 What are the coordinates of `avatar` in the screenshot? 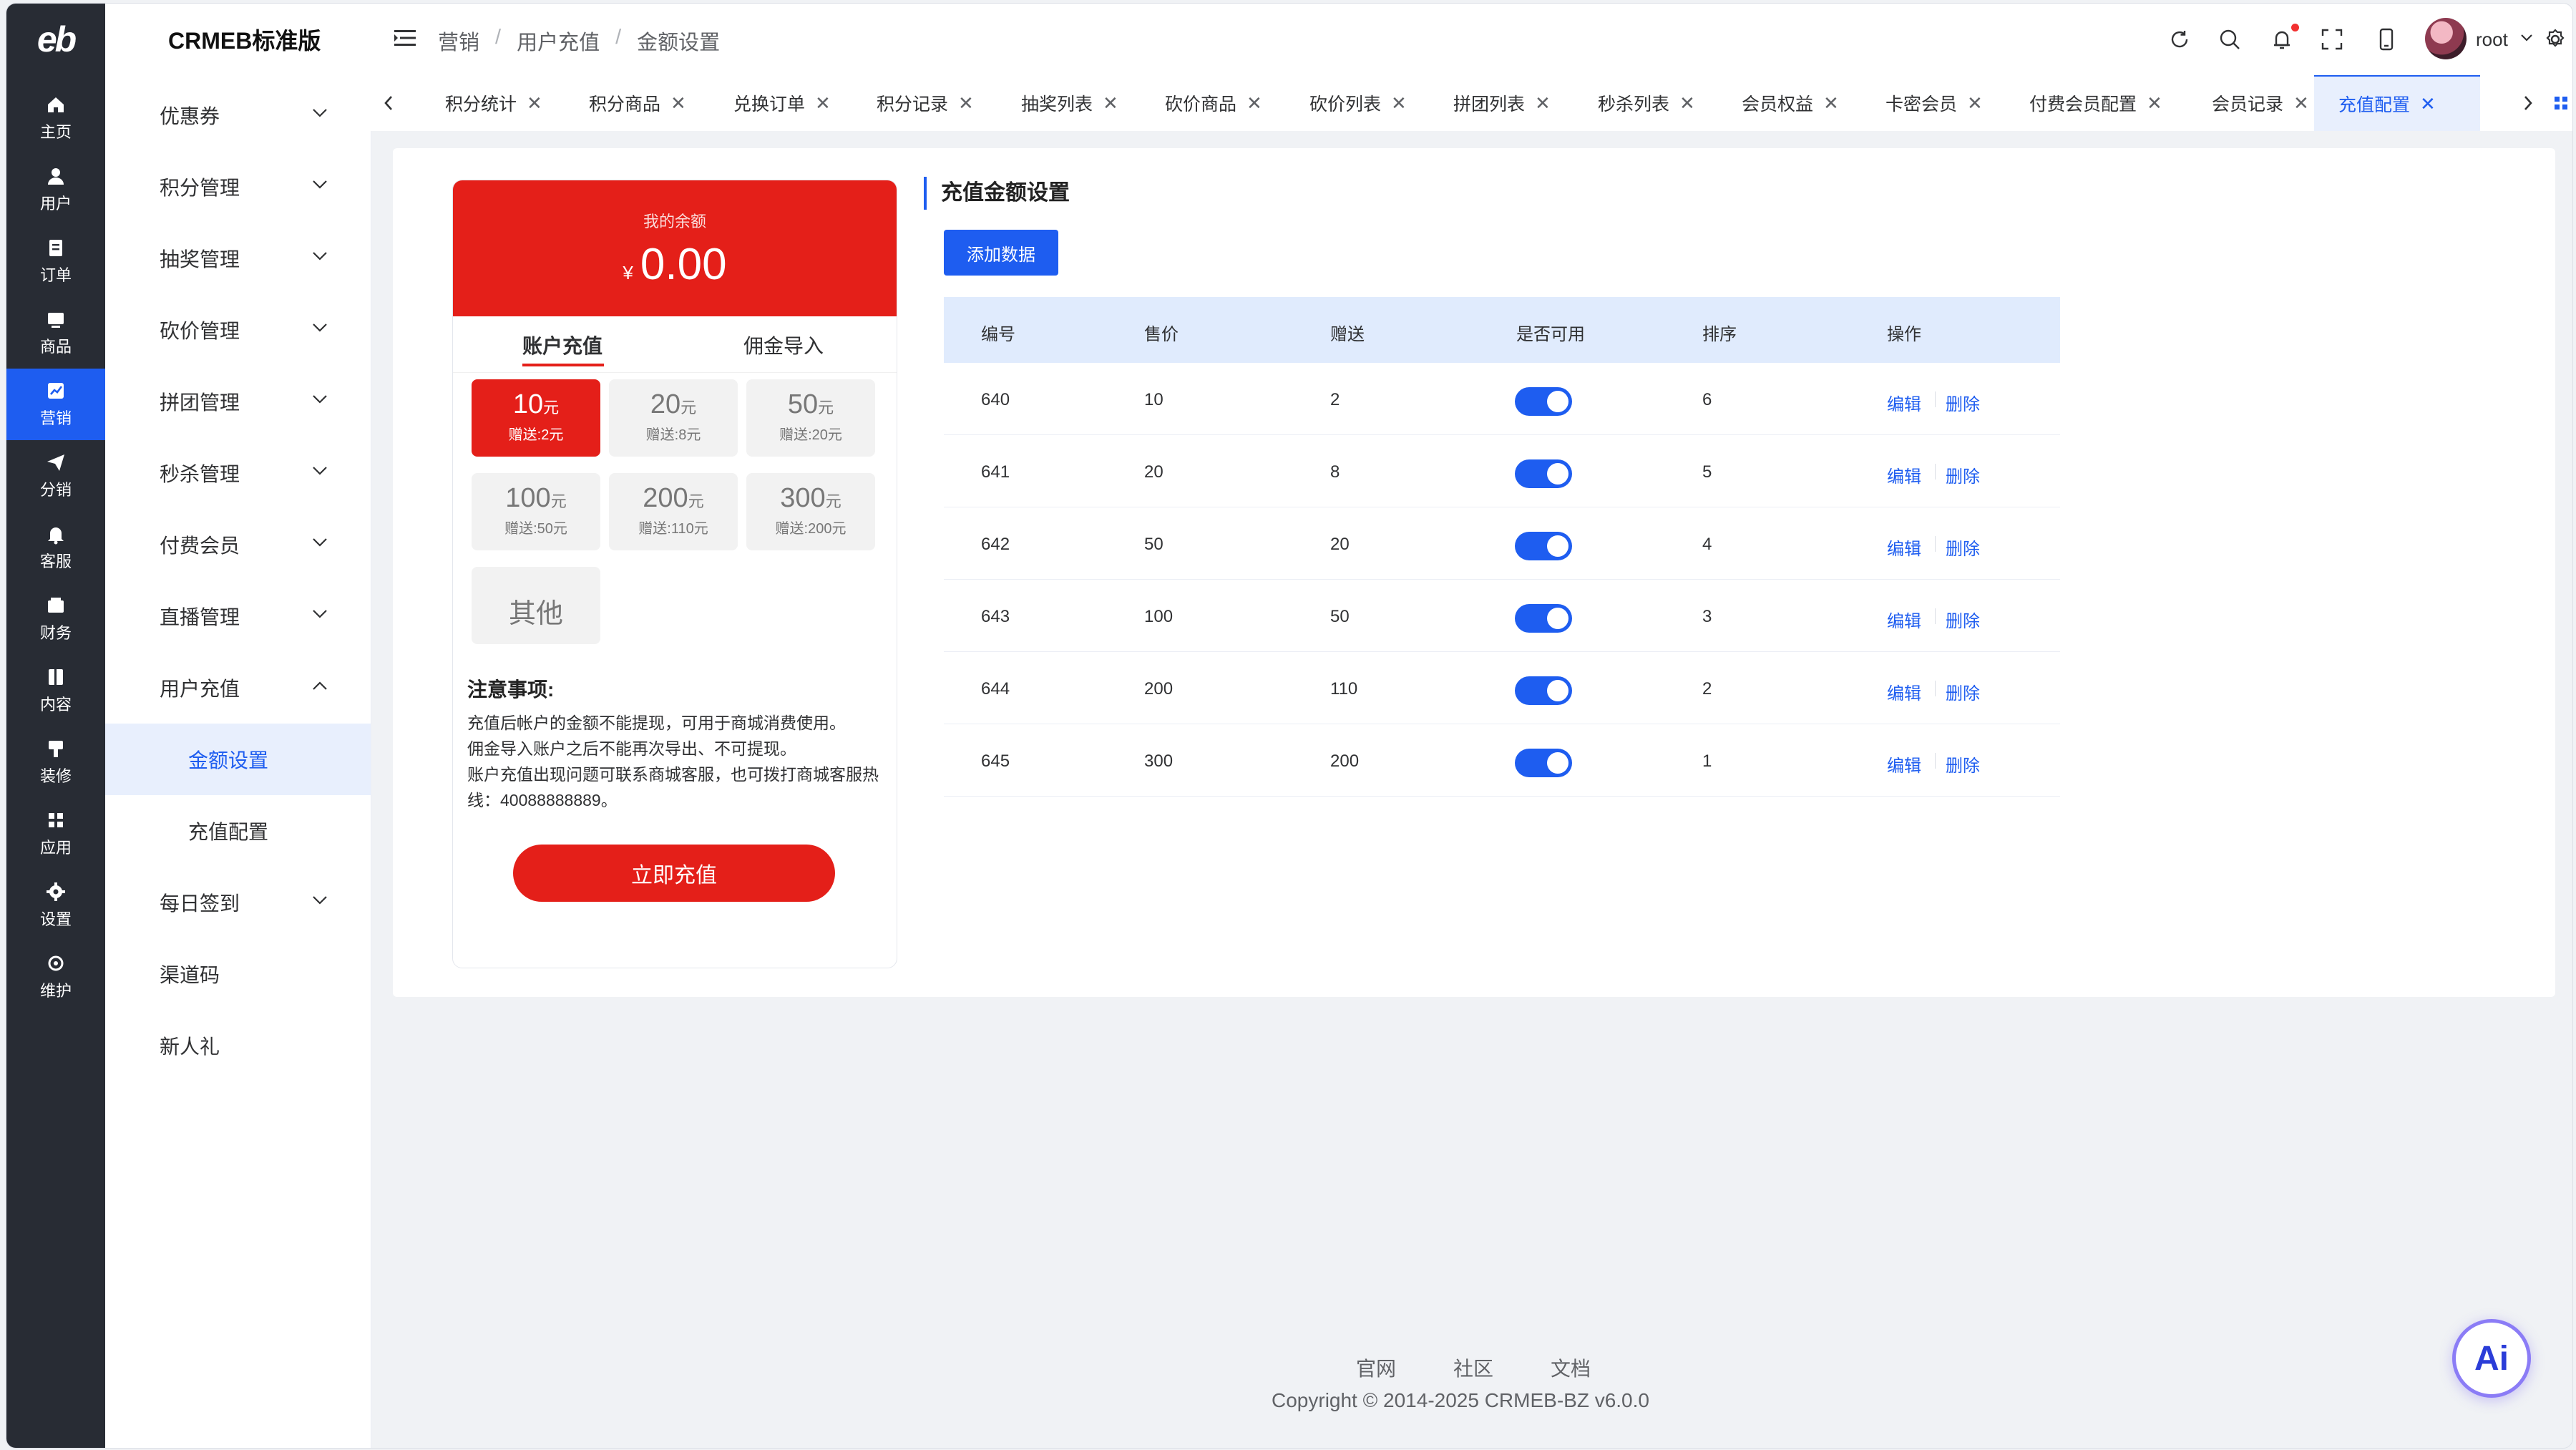 It's located at (2446, 38).